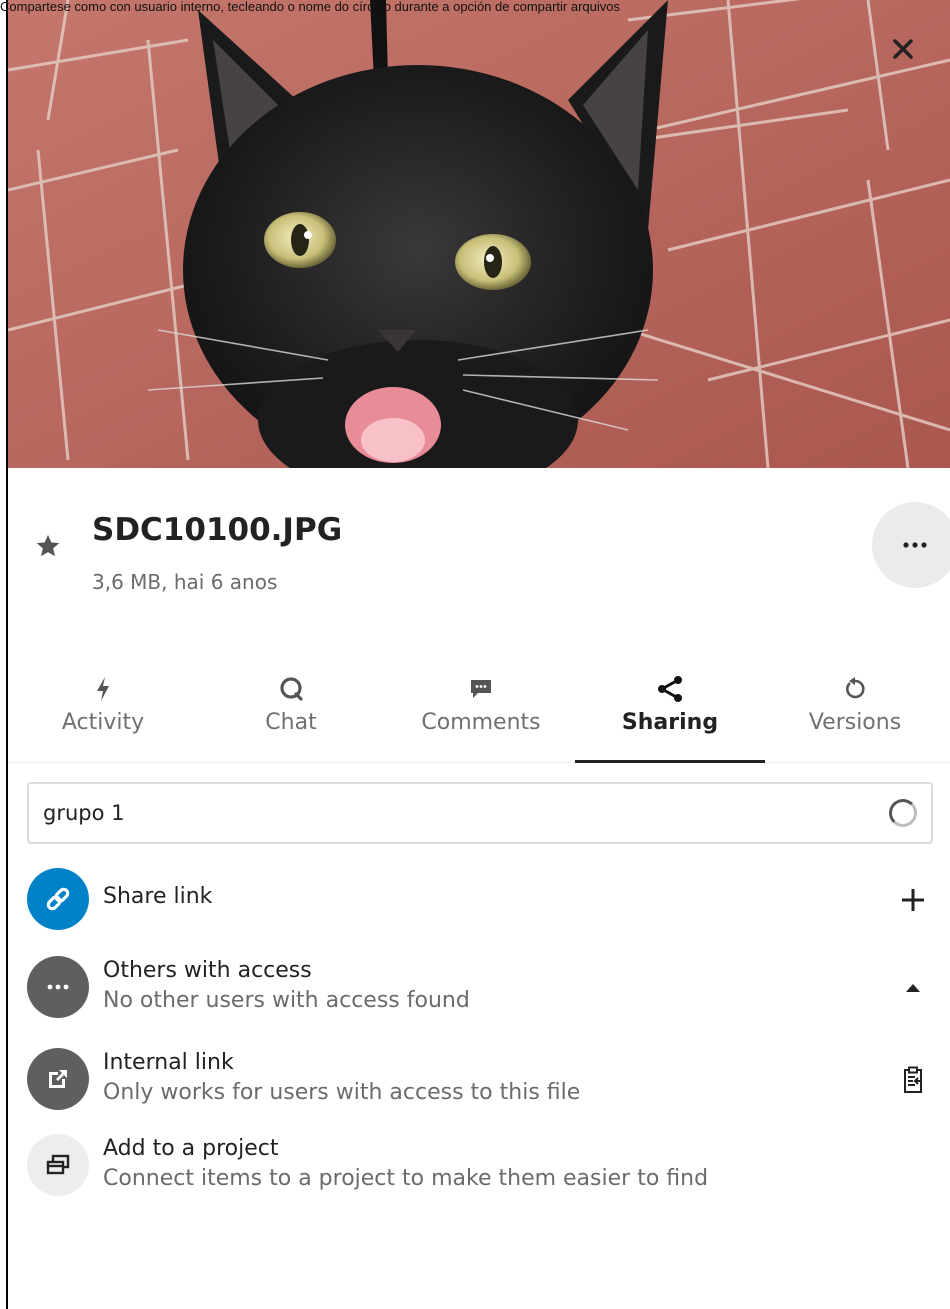 Image resolution: width=950 pixels, height=1309 pixels. I want to click on star-icon, so click(48, 545).